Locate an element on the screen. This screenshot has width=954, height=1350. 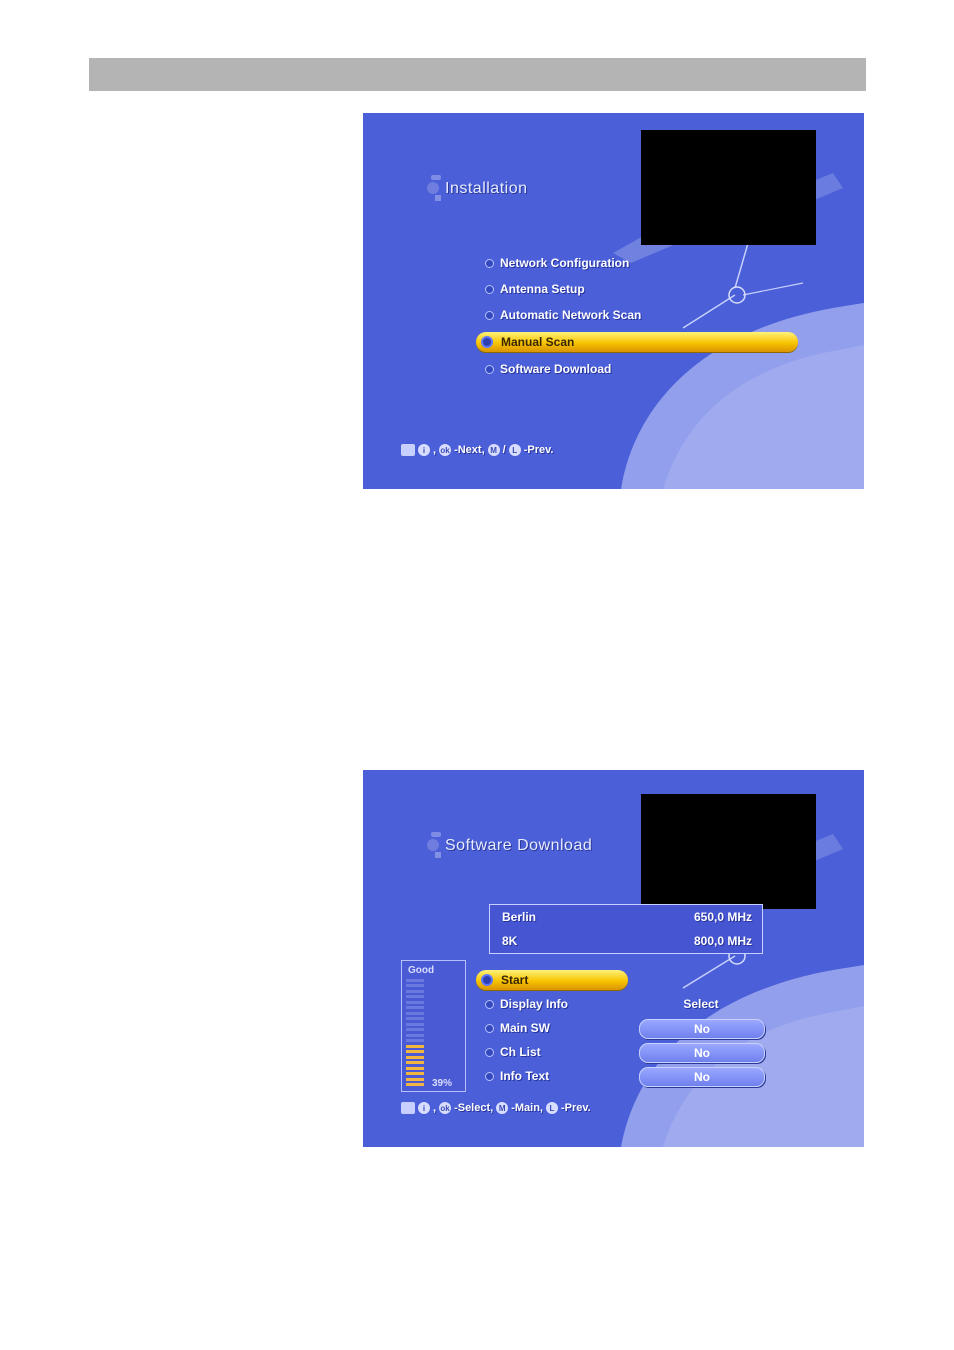
info-value: 800,0 MHz is located at coordinates (722, 941).